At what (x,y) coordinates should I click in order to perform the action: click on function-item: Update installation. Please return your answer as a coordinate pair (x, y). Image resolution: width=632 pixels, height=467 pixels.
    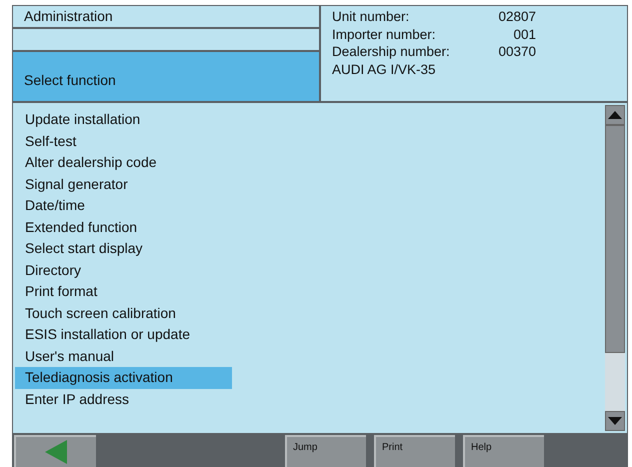
    Looking at the image, I should click on (123, 119).